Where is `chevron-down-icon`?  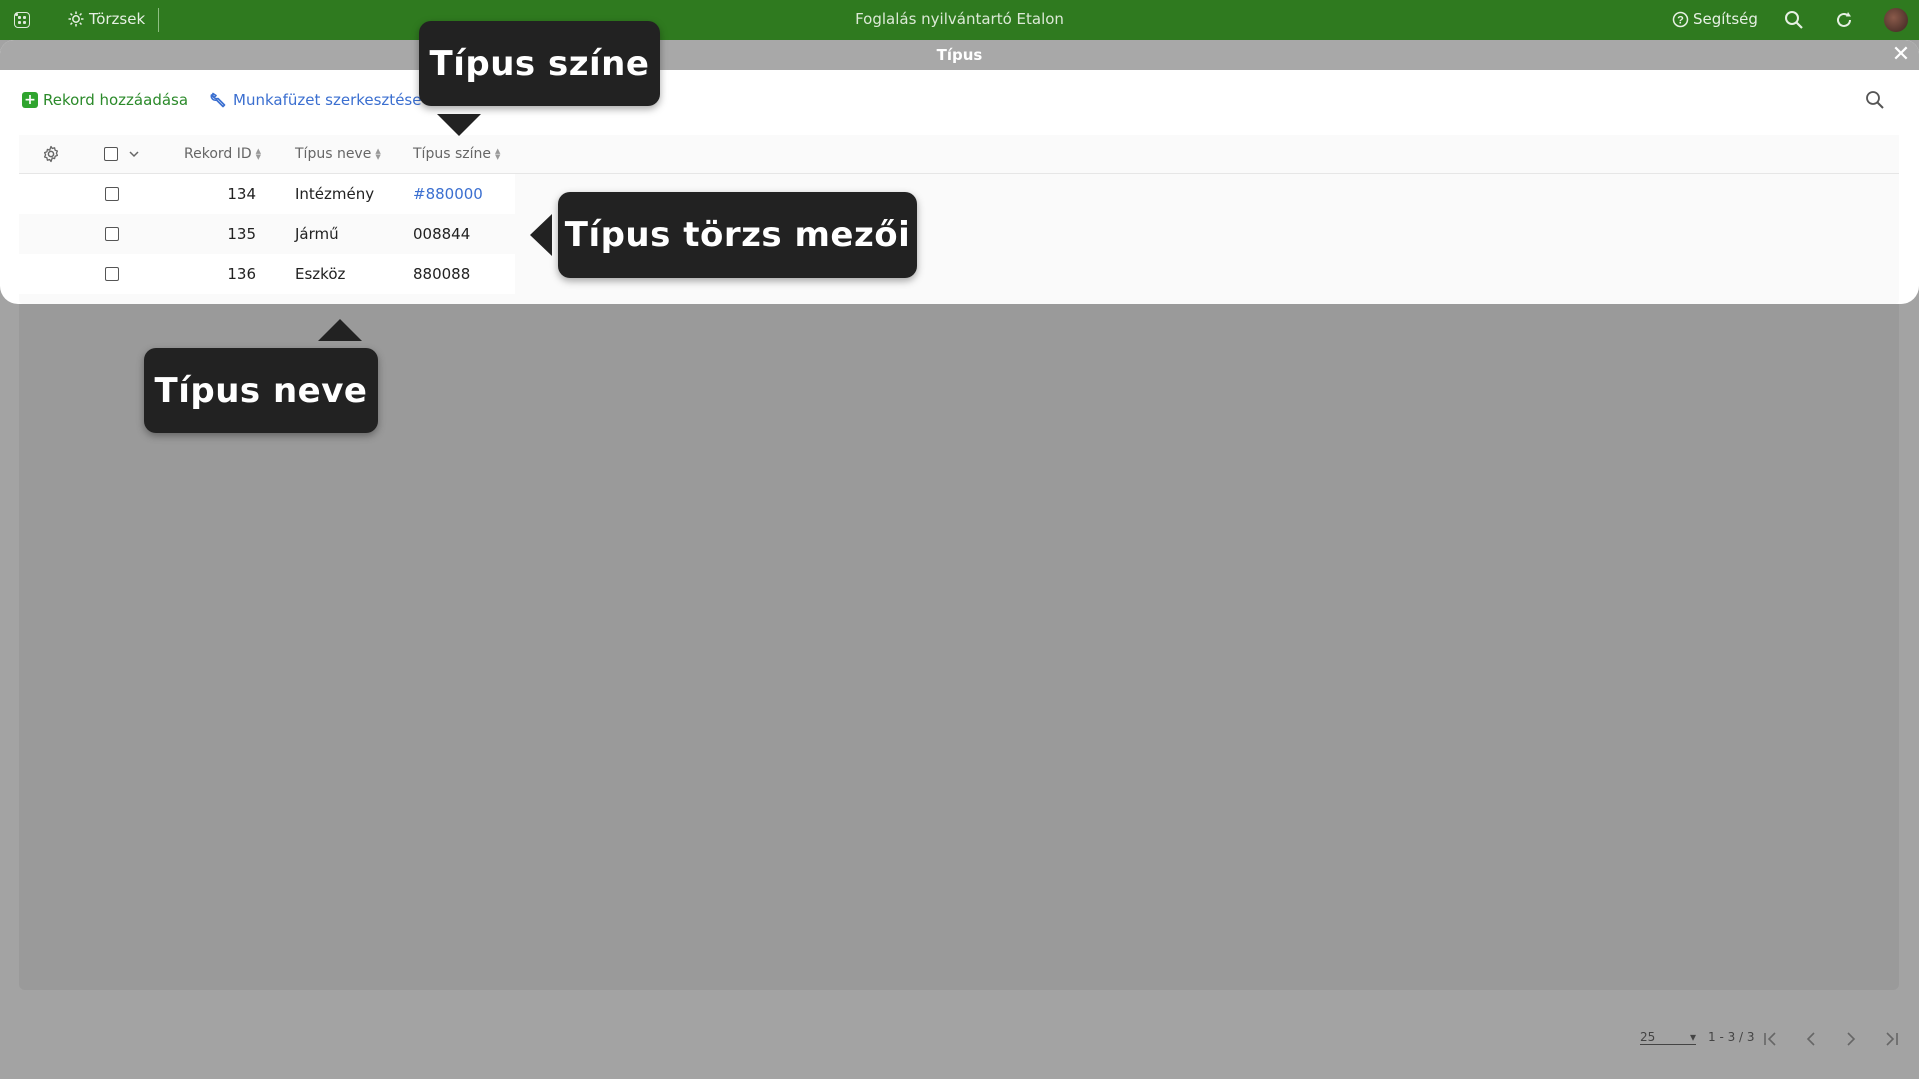
chevron-down-icon is located at coordinates (134, 154).